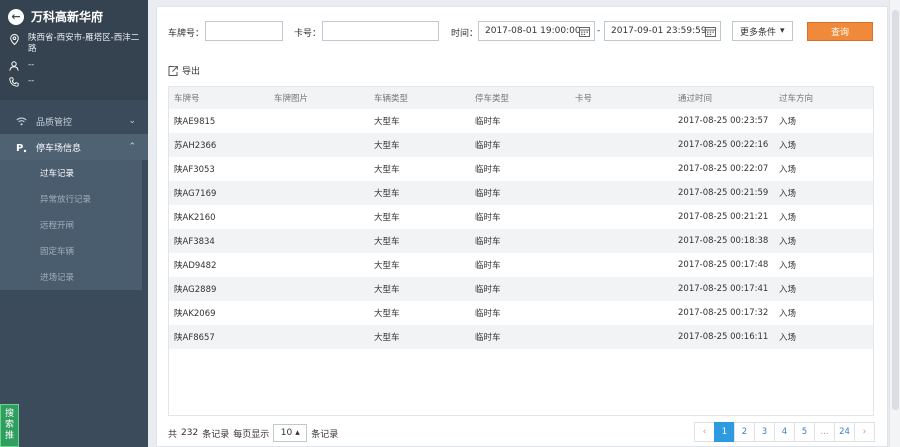 This screenshot has width=900, height=447. Describe the element at coordinates (764, 432) in the screenshot. I see `page-button-3: 3` at that location.